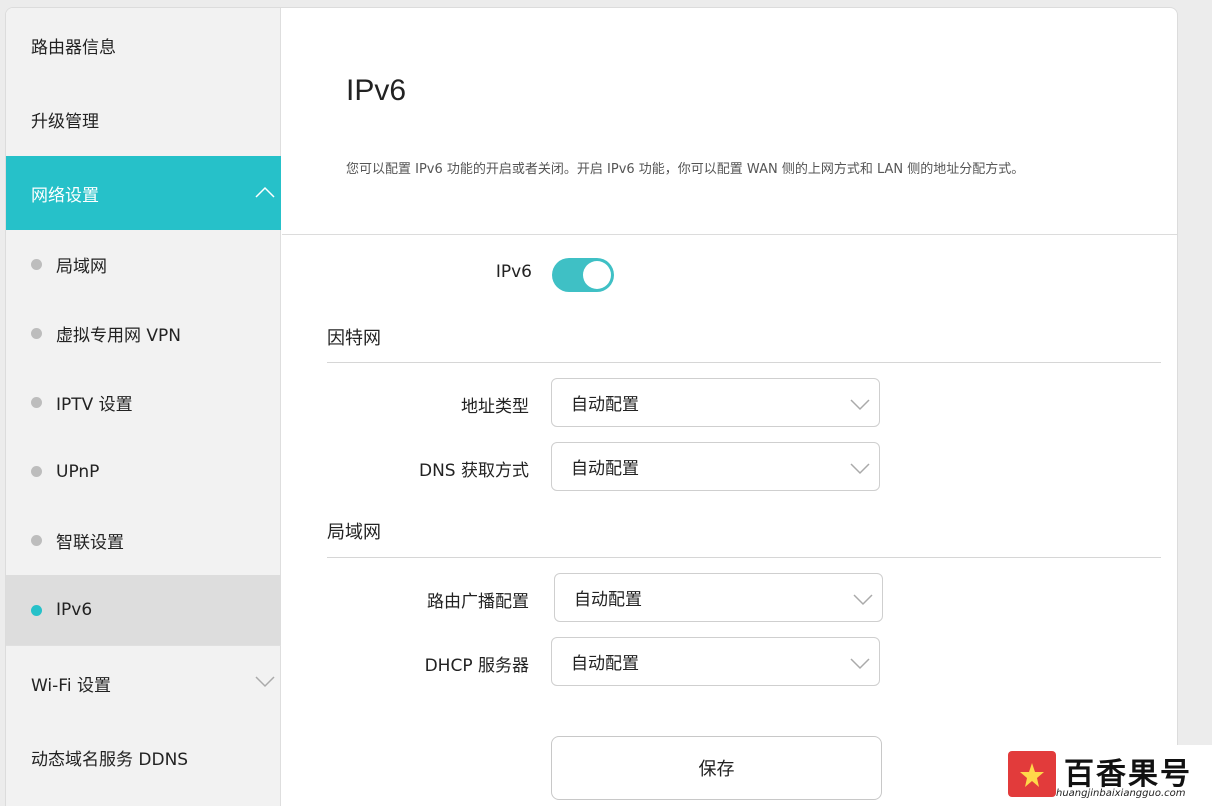  Describe the element at coordinates (143, 610) in the screenshot. I see `sidebar-item-ipv6: IPv6` at that location.